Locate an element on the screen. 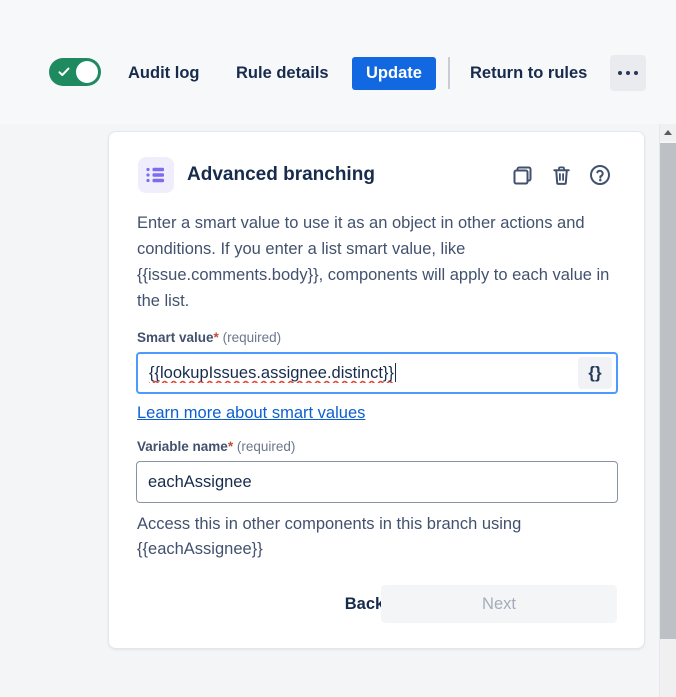 This screenshot has width=676, height=697. smart-value-label: Smart value* (required) is located at coordinates (209, 337).